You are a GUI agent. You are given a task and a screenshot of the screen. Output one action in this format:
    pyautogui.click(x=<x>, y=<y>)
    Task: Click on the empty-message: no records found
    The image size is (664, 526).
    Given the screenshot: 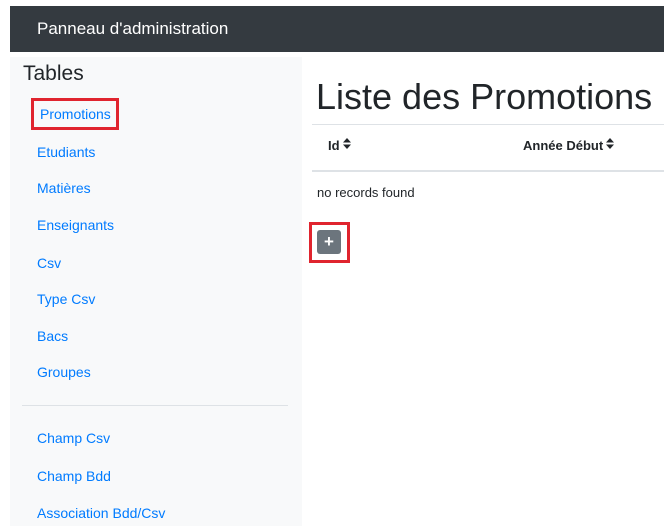 What is the action you would take?
    pyautogui.click(x=366, y=192)
    